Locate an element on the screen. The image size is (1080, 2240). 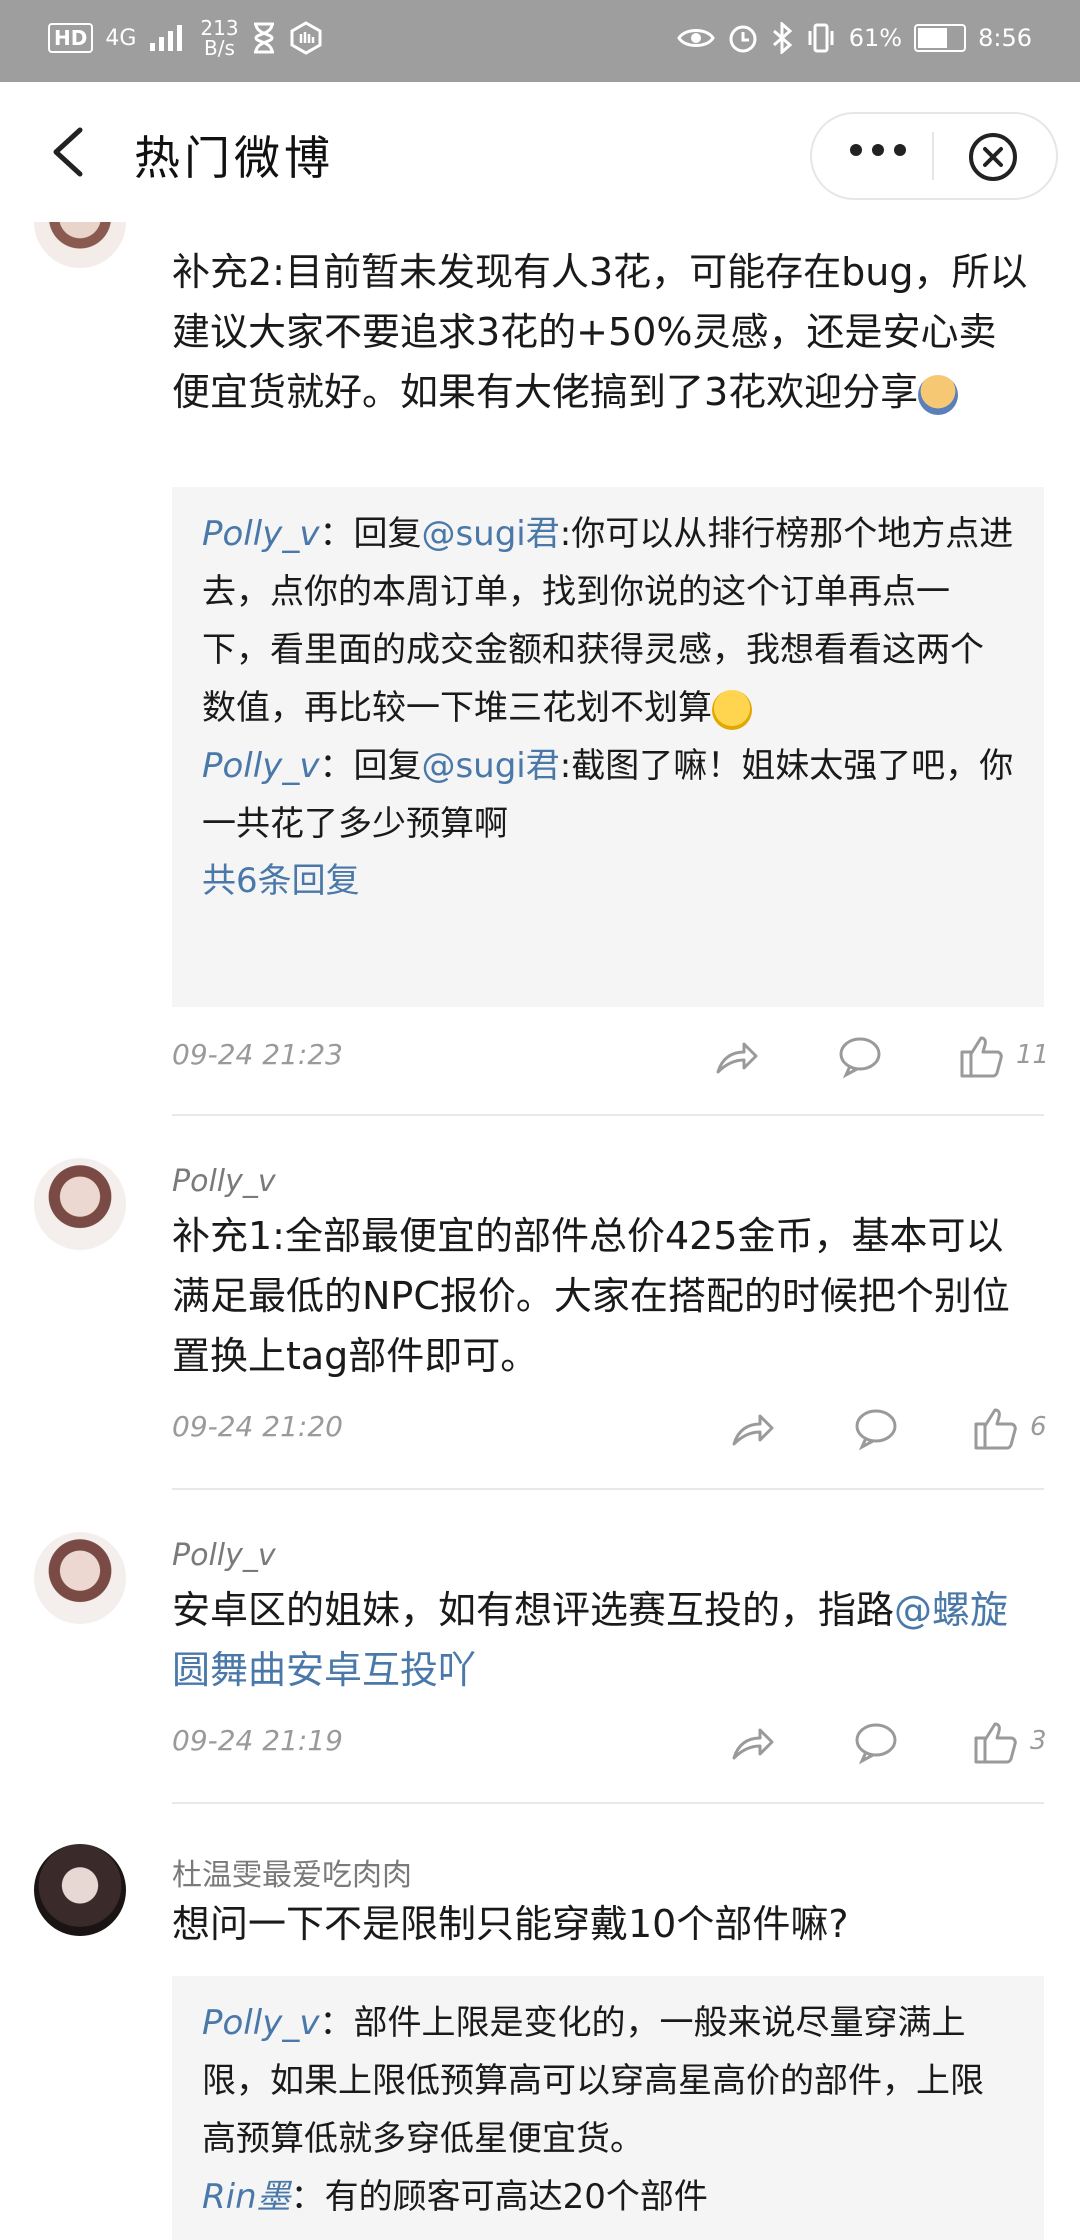
comment-text: 安卓区的姐妹，如有想评选赛互投的，指路@螺旋圆舞曲安卓互投吖 is located at coordinates (590, 1640).